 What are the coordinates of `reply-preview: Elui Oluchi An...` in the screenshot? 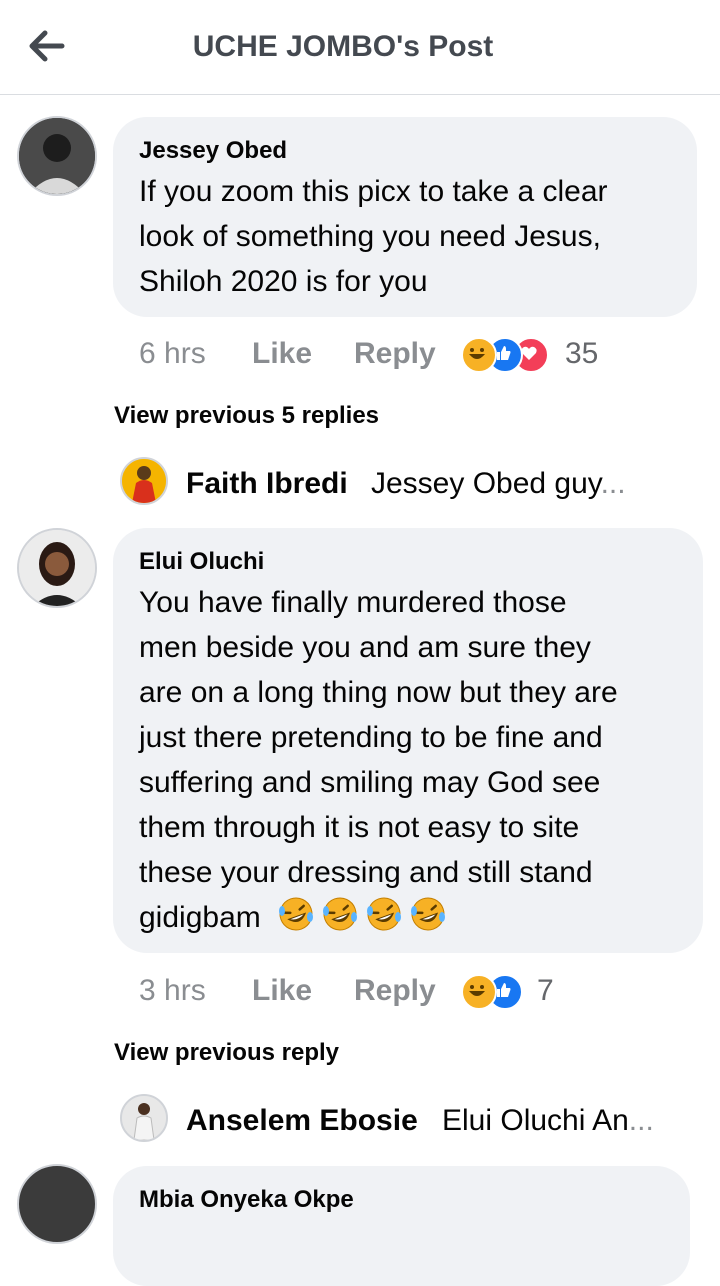 It's located at (548, 1120).